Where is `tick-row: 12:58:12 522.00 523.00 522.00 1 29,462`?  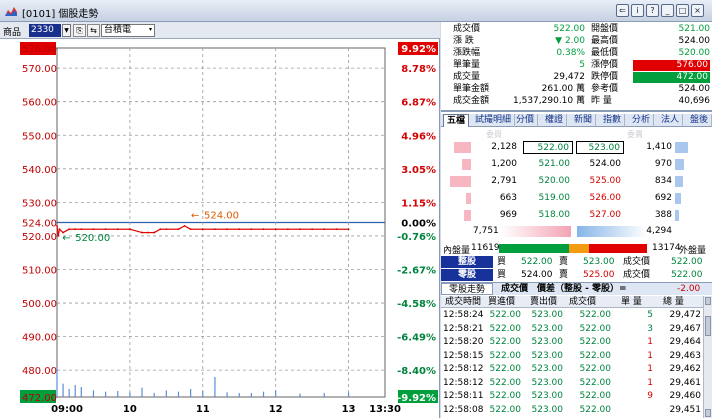 tick-row: 12:58:12 522.00 523.00 522.00 1 29,462 is located at coordinates (572, 369).